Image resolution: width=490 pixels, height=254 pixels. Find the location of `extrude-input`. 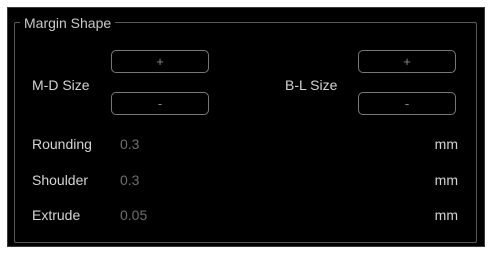

extrude-input is located at coordinates (250, 215).